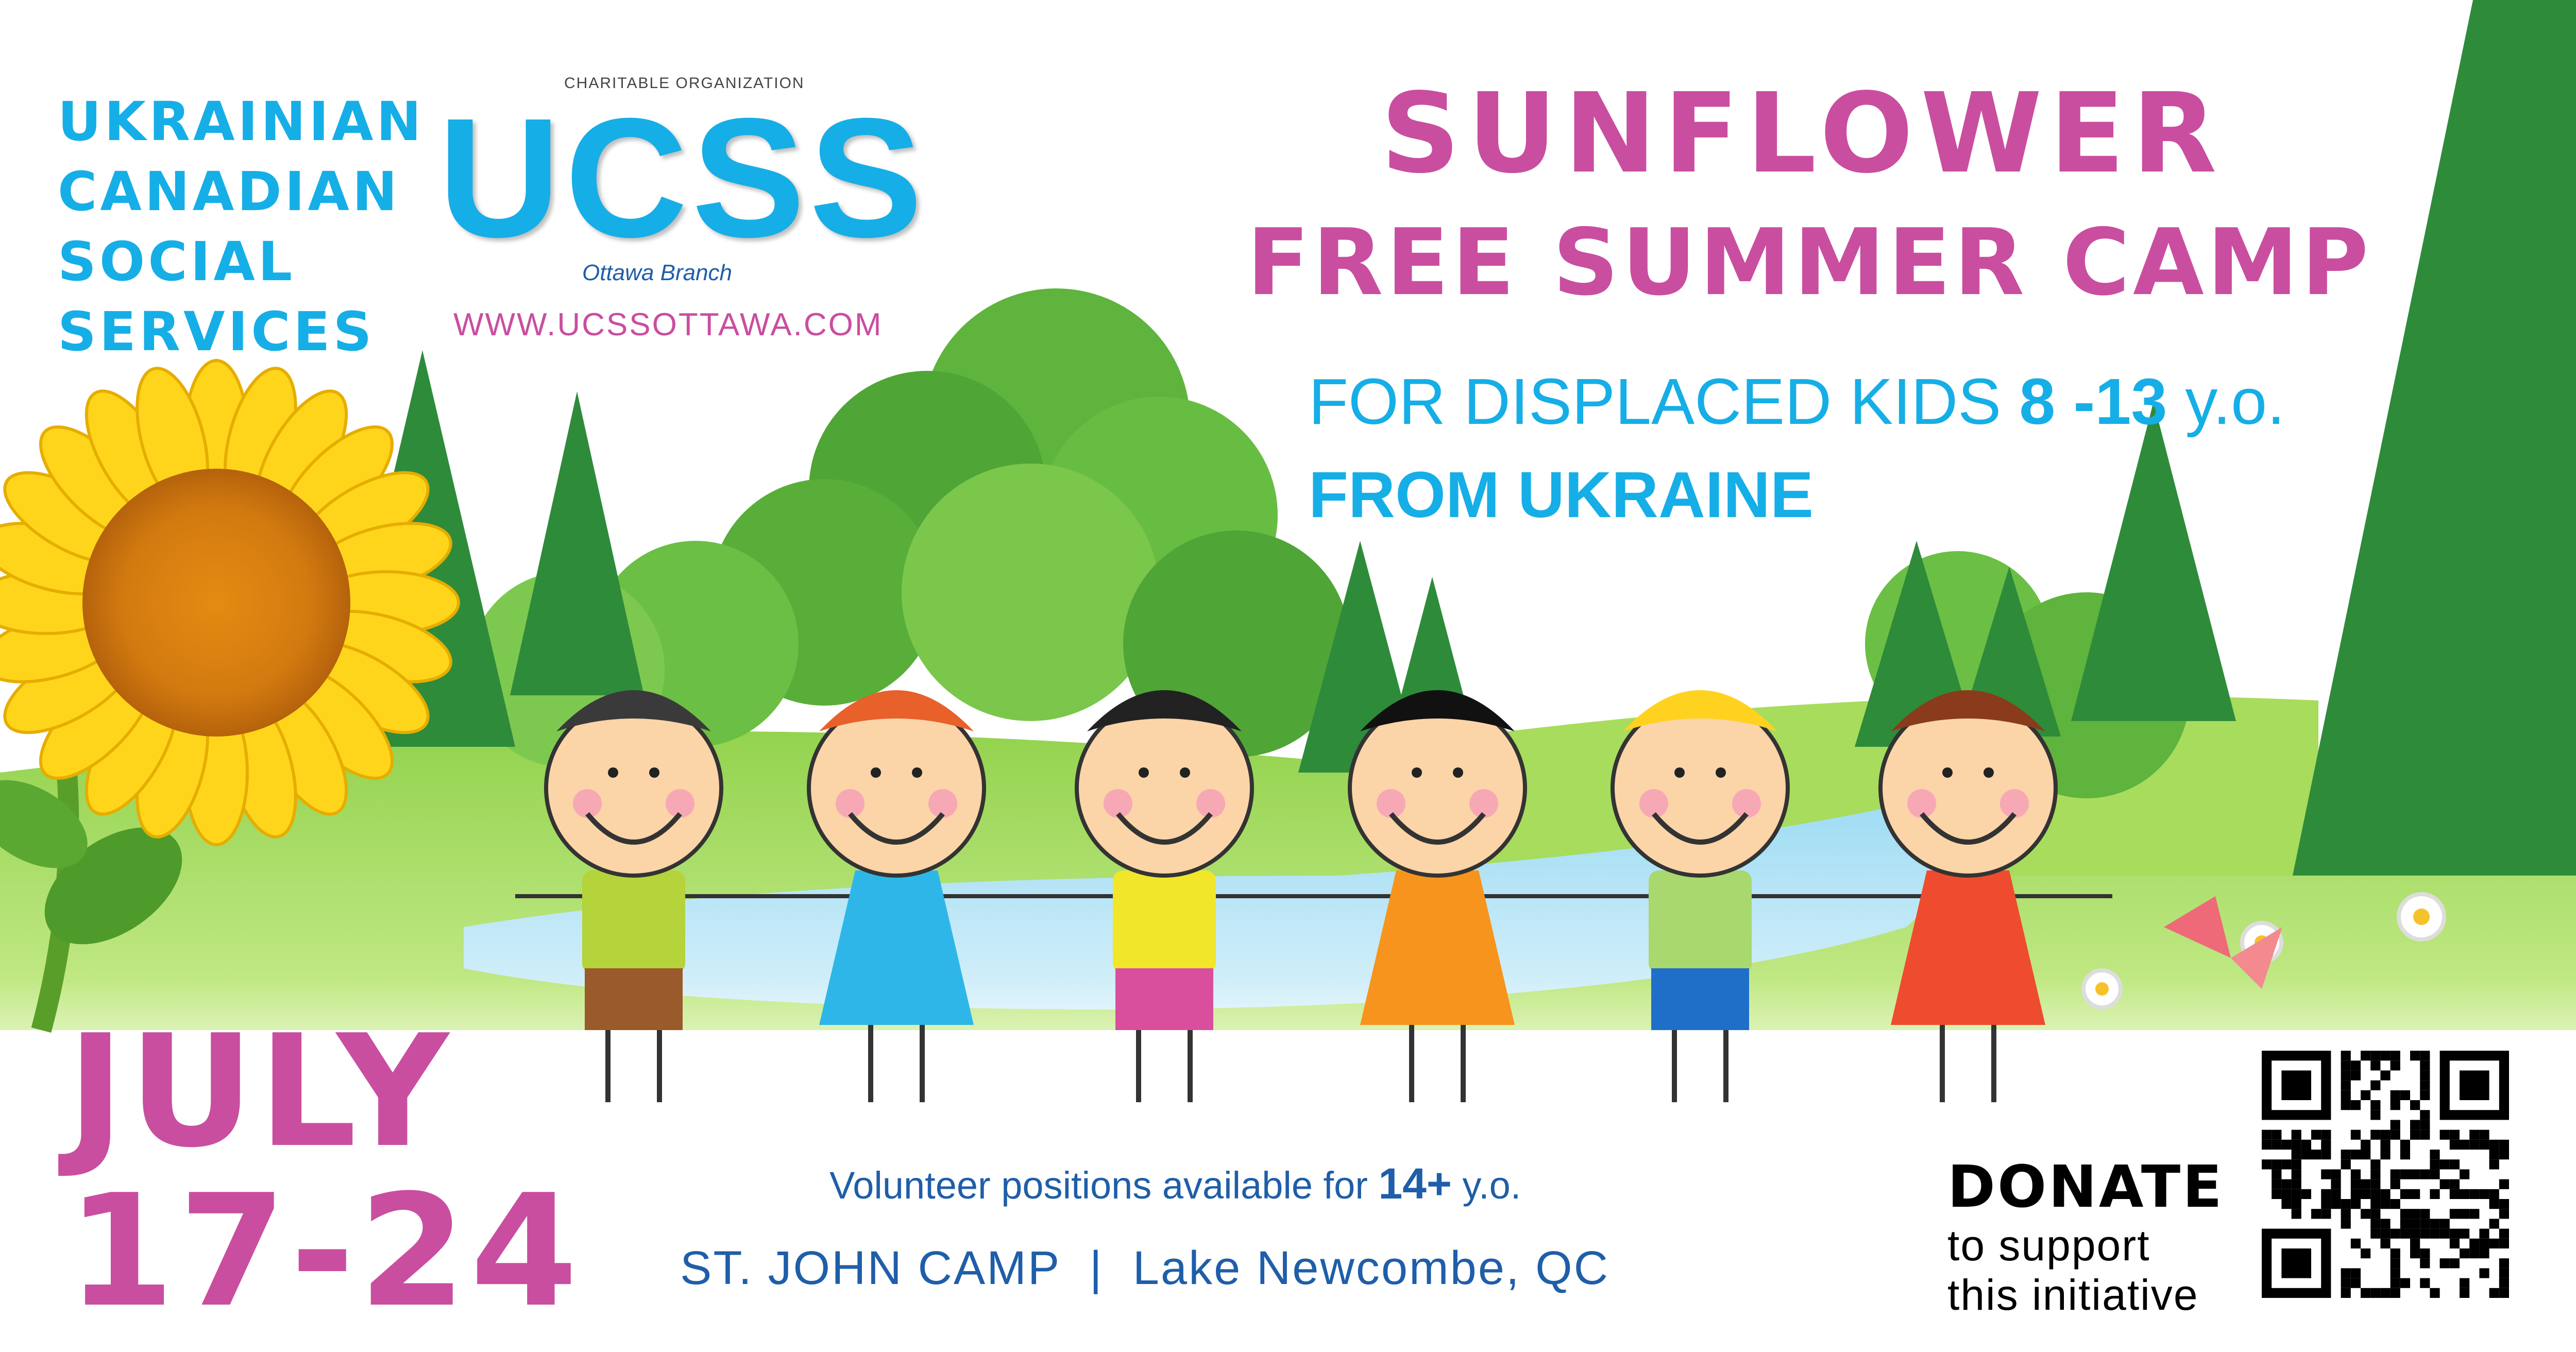 The width and height of the screenshot is (2576, 1352). Describe the element at coordinates (668, 324) in the screenshot. I see `website-link: WWW.UCSSOTTAWA.COM` at that location.